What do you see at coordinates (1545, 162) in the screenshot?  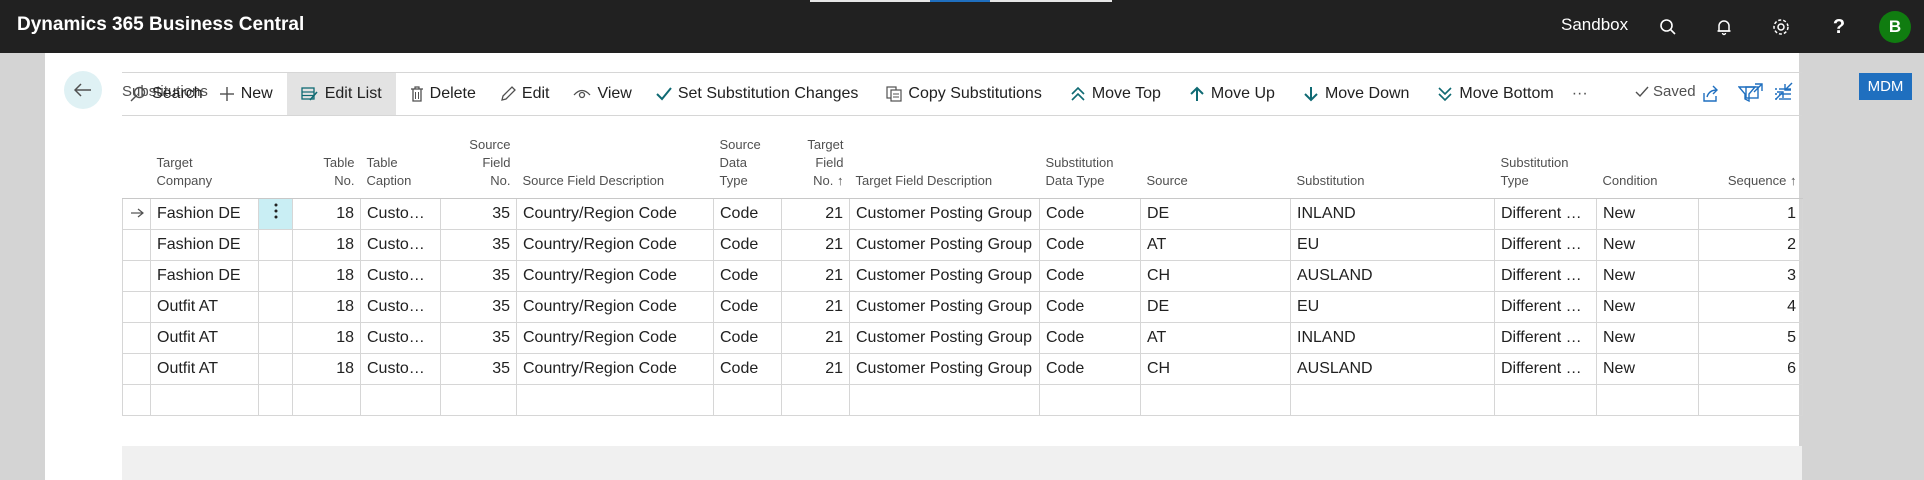 I see `col-substitution-type: Substitution Type` at bounding box center [1545, 162].